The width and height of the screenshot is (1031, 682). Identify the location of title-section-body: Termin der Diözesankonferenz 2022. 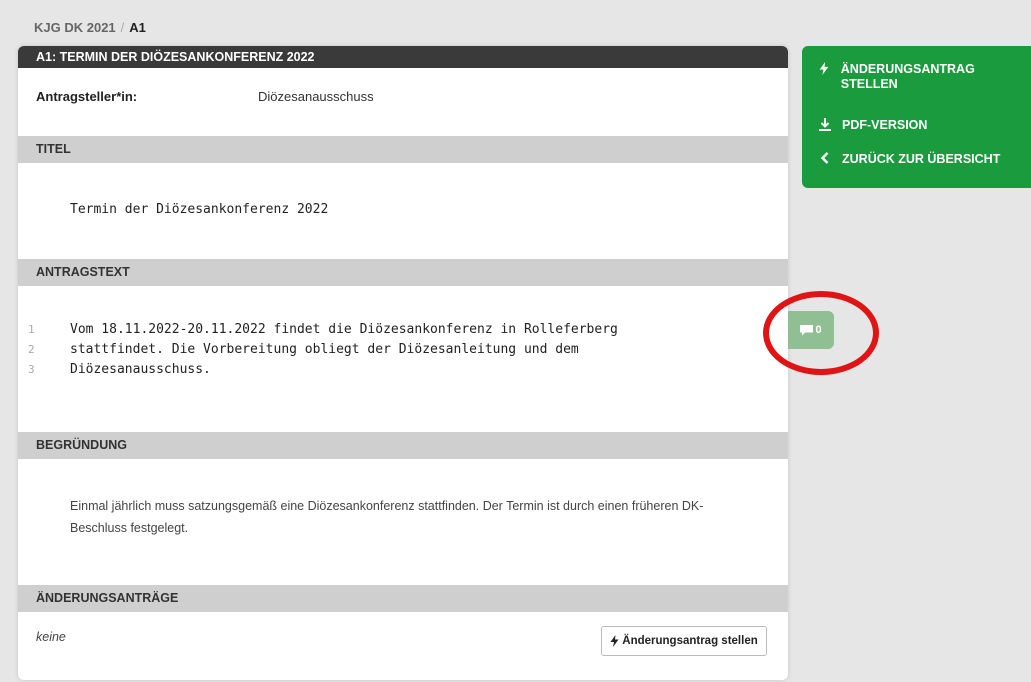
(403, 211).